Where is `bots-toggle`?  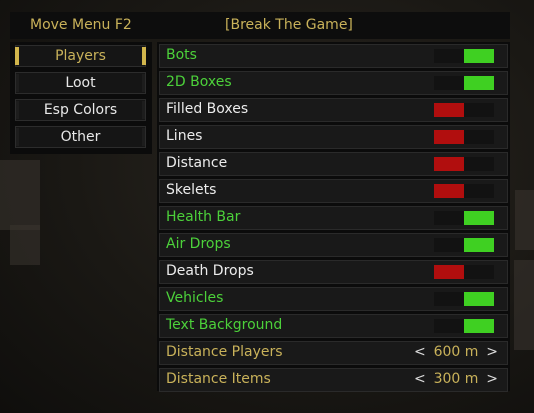
bots-toggle is located at coordinates (464, 56).